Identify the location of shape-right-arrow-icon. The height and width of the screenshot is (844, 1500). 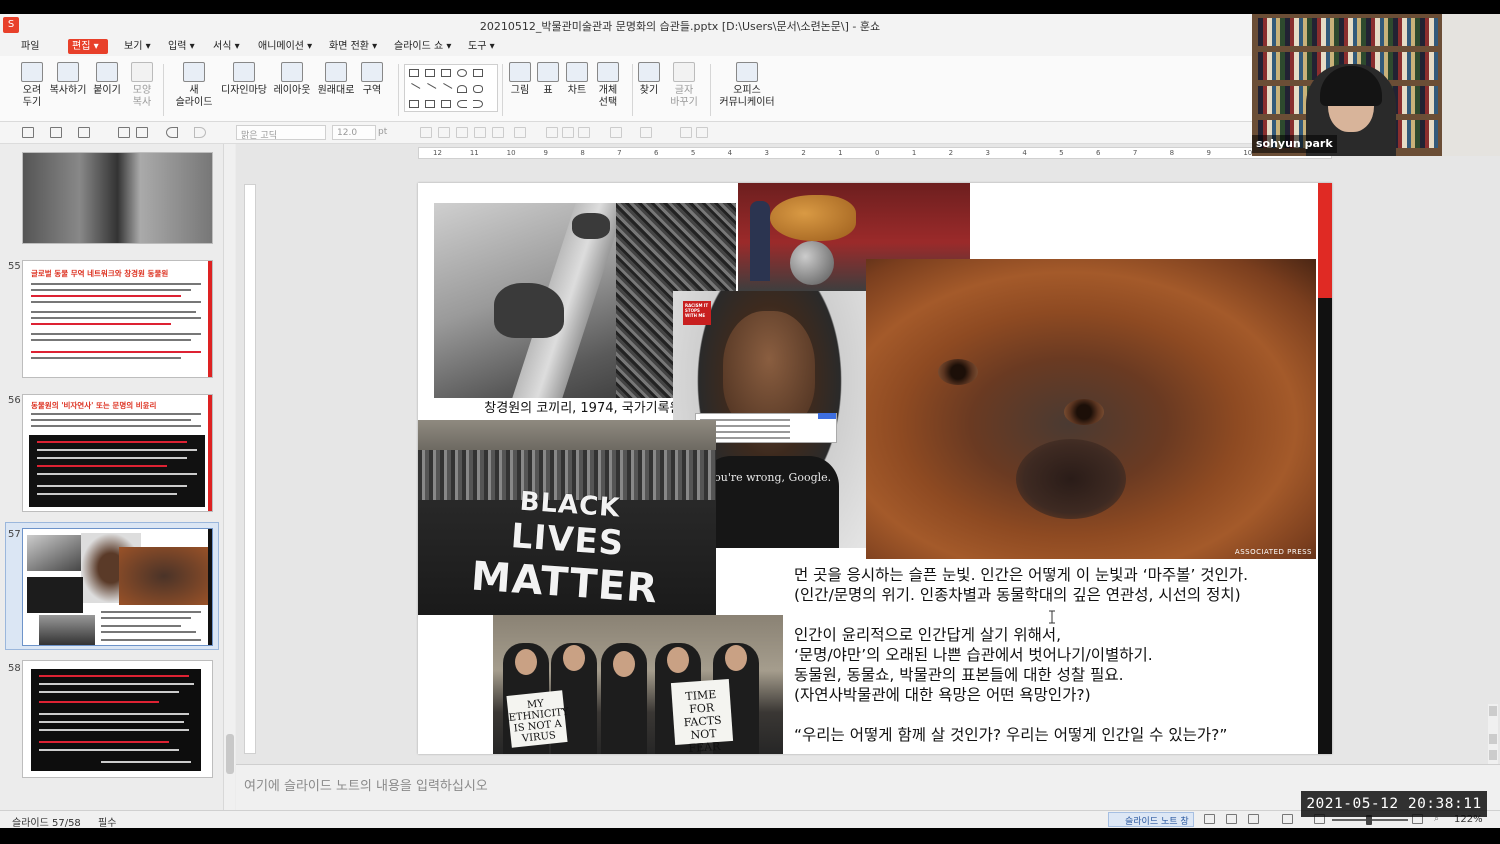
(414, 104).